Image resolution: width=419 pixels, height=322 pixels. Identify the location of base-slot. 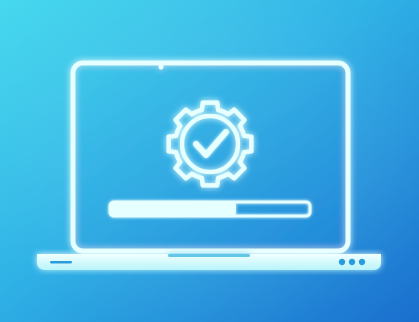
(61, 262).